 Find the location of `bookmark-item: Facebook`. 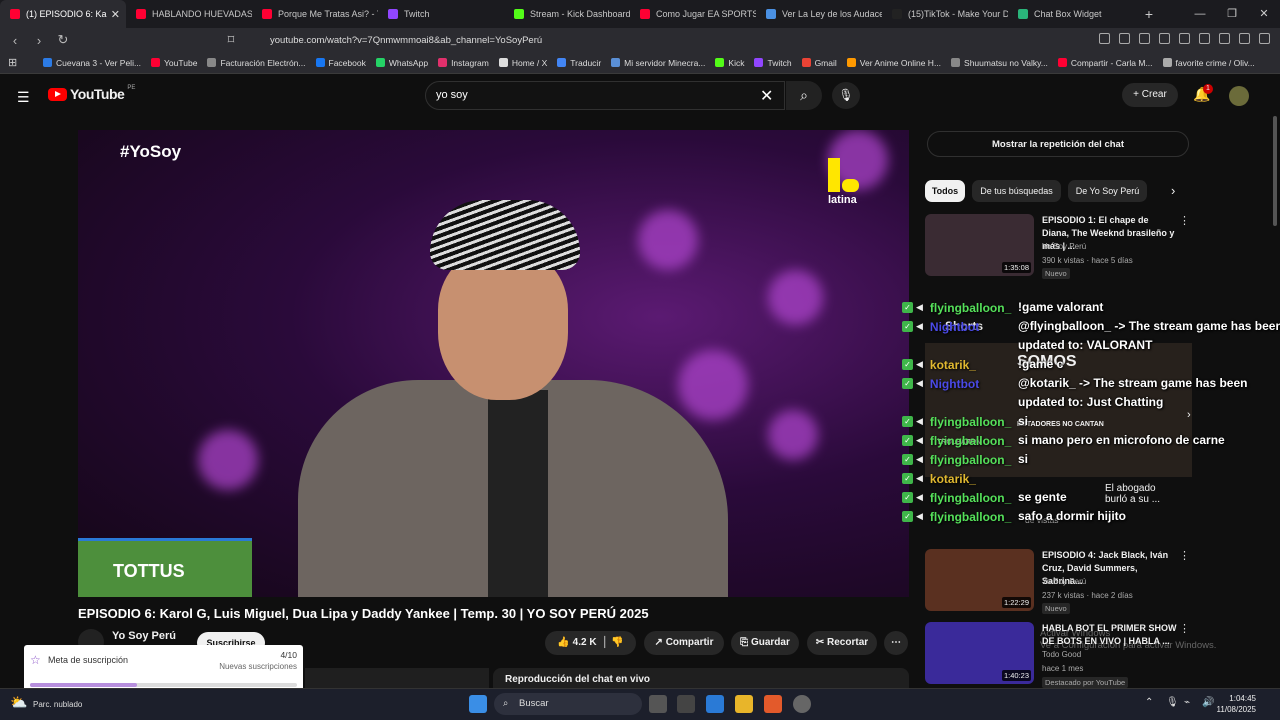

bookmark-item: Facebook is located at coordinates (341, 63).